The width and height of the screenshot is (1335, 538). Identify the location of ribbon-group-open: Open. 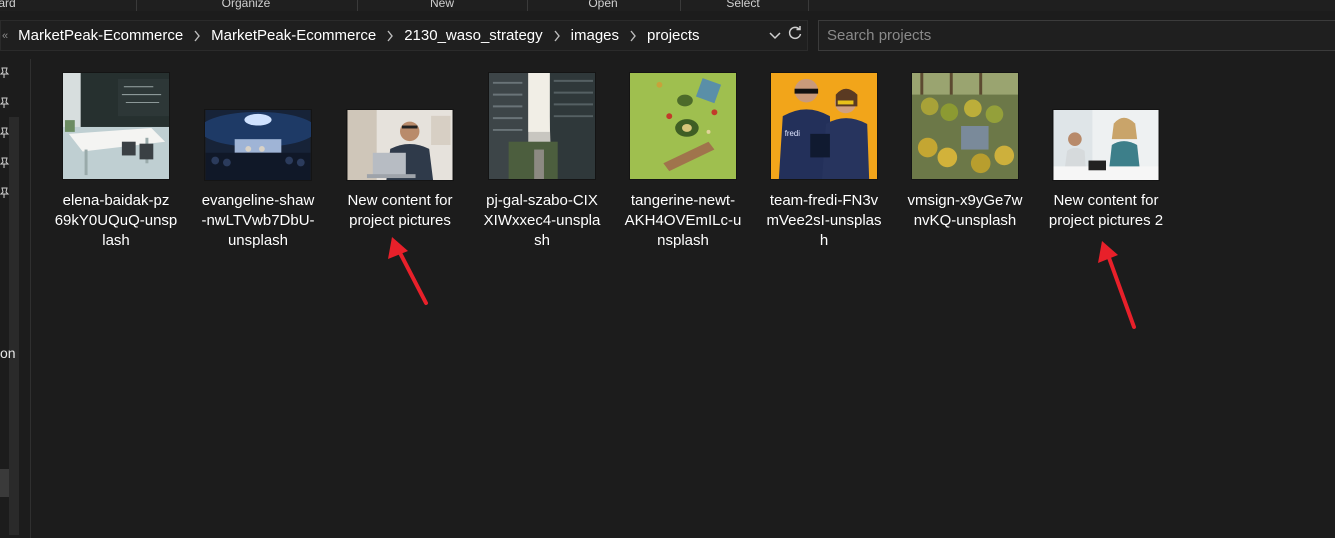
(603, 5).